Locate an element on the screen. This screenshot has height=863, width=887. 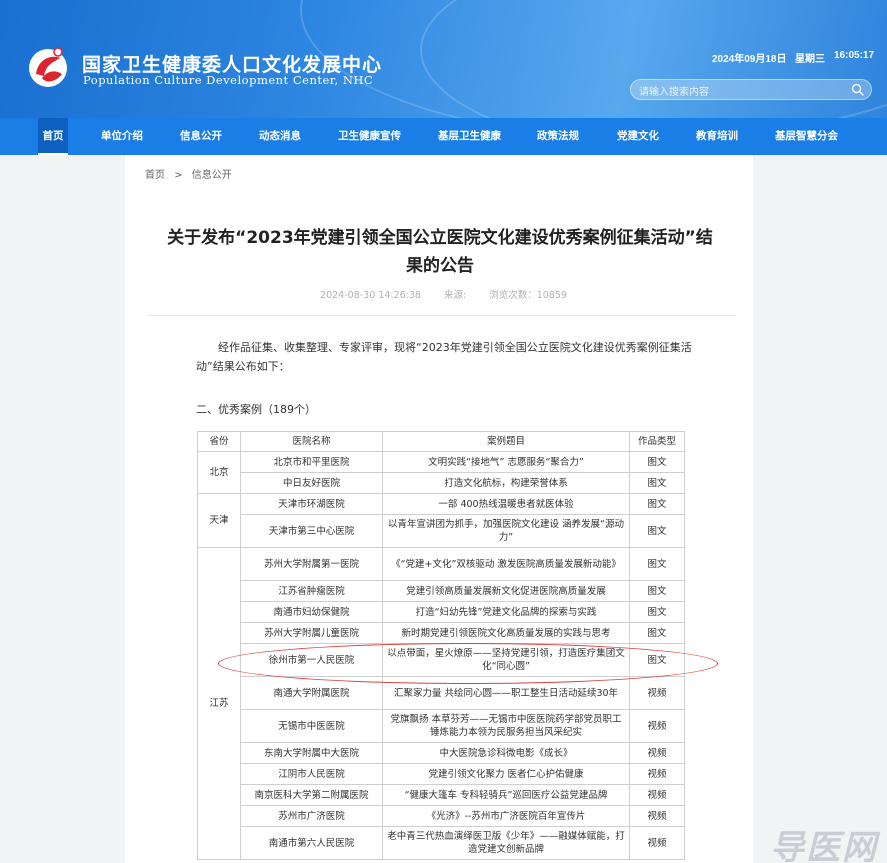
province-cell: 北京 is located at coordinates (219, 472).